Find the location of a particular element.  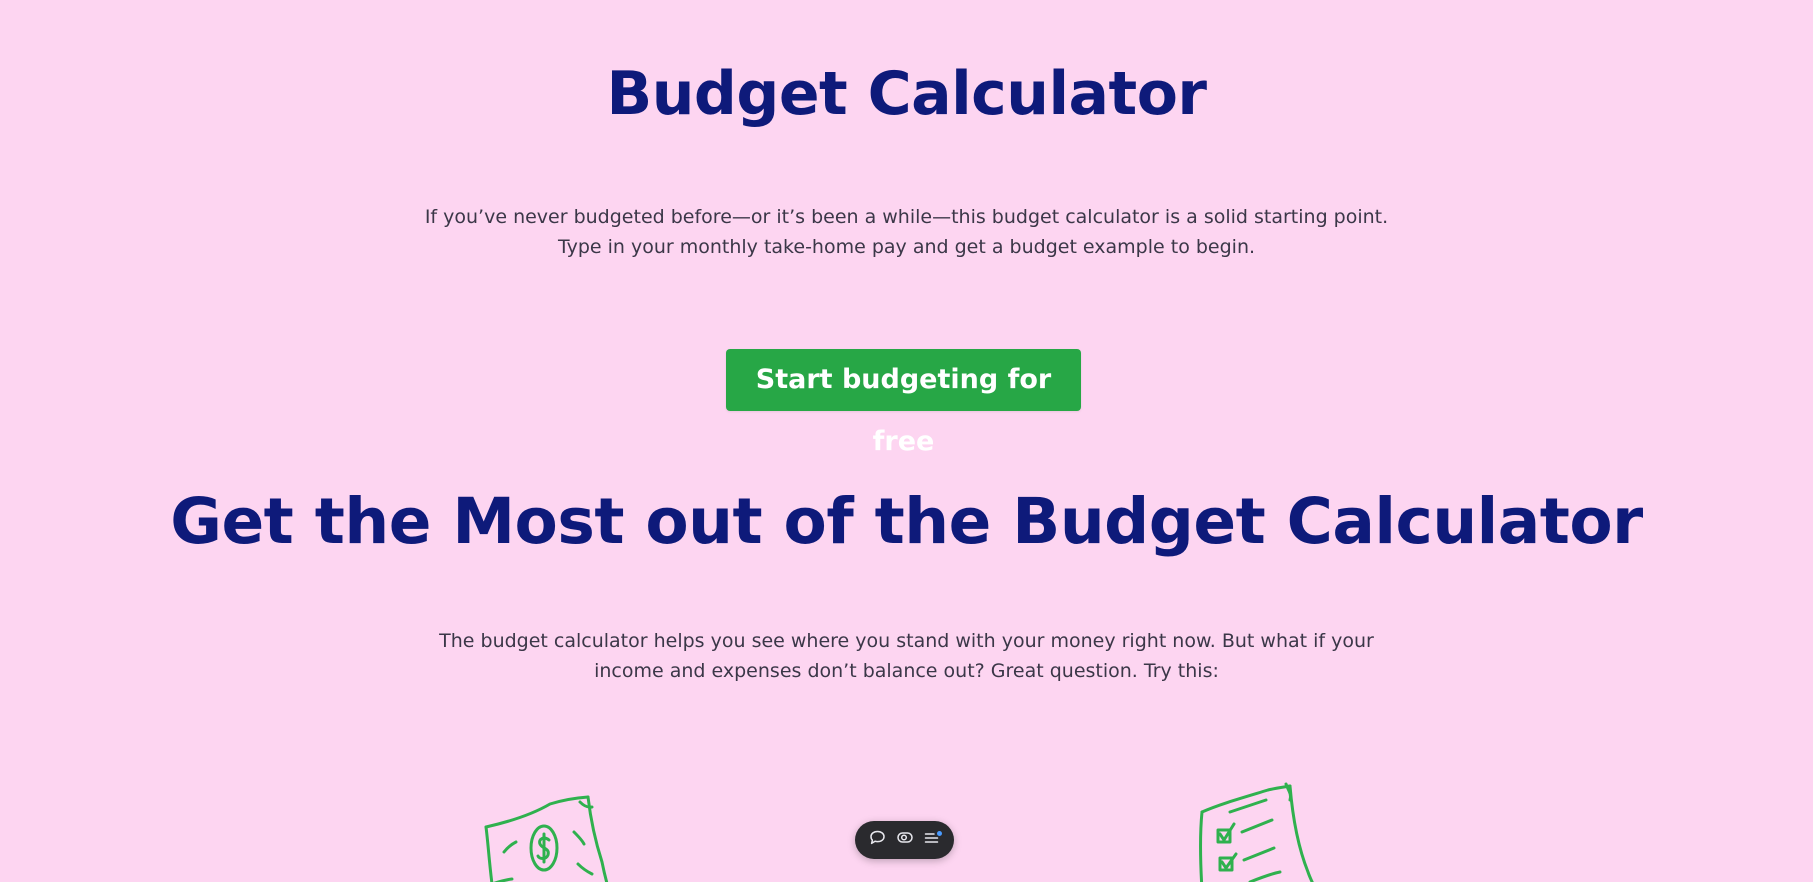

checklist-icon is located at coordinates (1260, 832).